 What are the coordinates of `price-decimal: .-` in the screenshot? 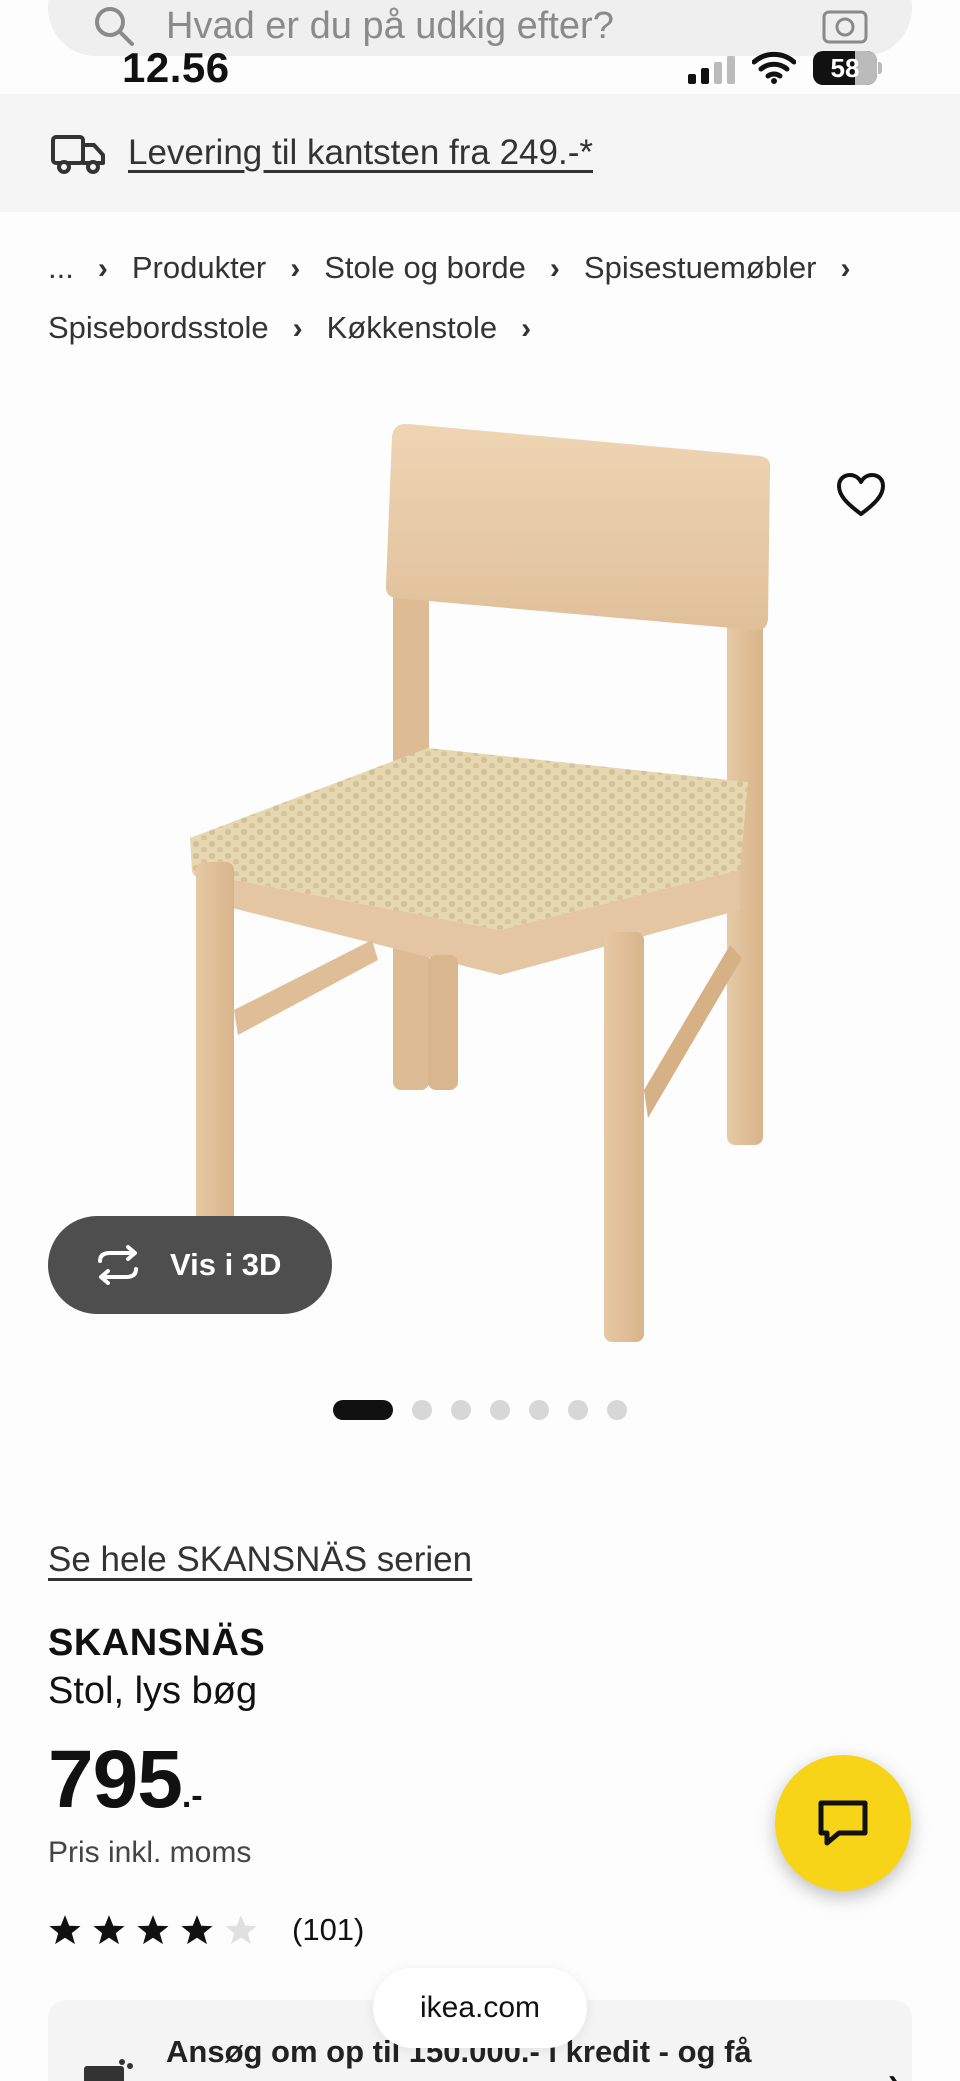 It's located at (192, 1796).